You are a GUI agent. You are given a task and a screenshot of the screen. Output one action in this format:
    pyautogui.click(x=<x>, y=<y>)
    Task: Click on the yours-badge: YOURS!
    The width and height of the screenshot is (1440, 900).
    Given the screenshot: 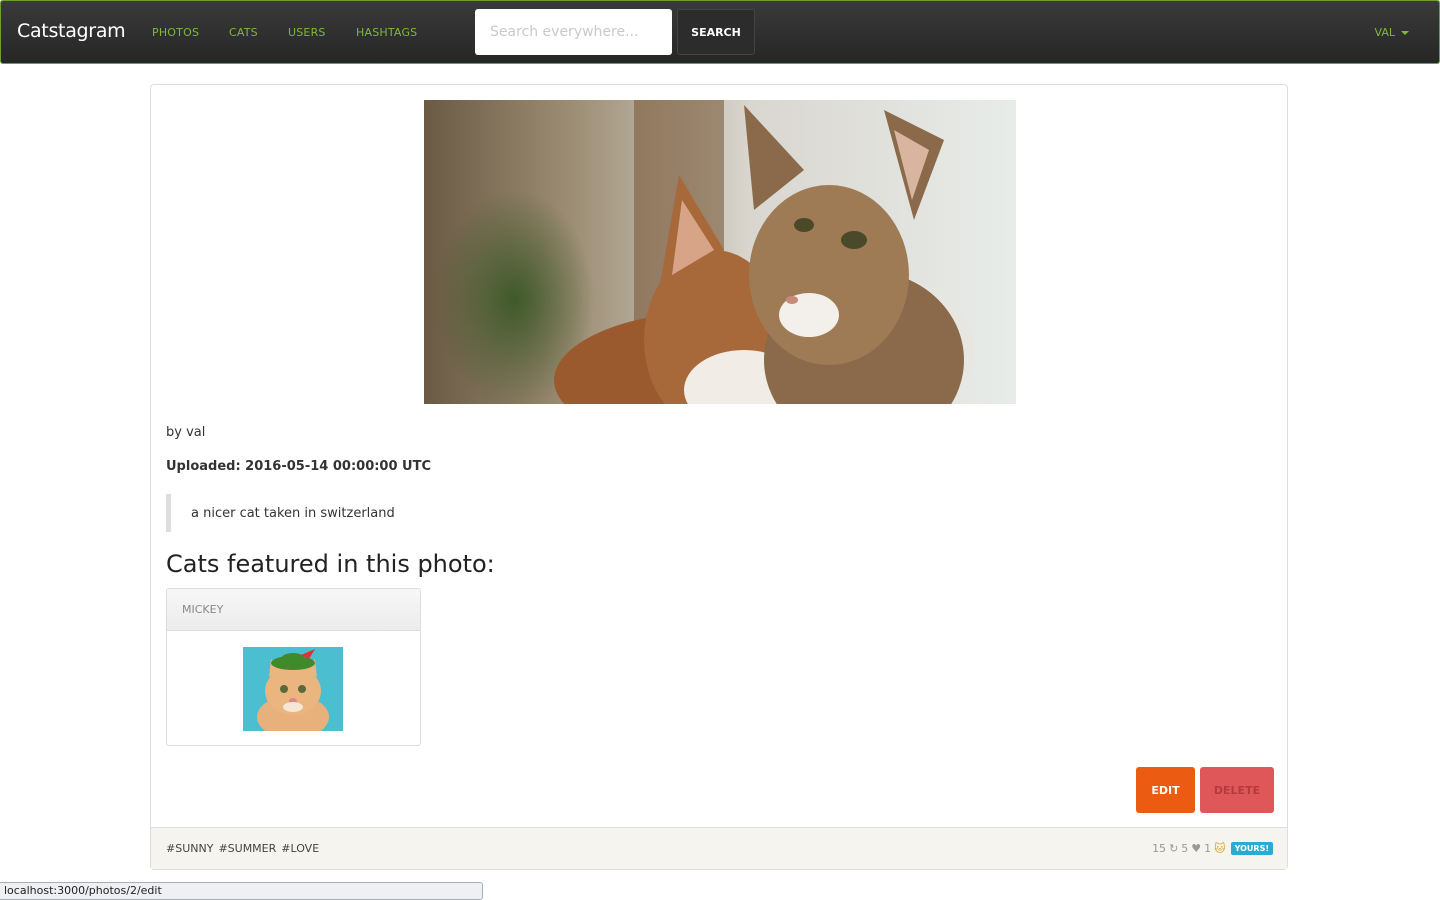 What is the action you would take?
    pyautogui.click(x=1251, y=848)
    